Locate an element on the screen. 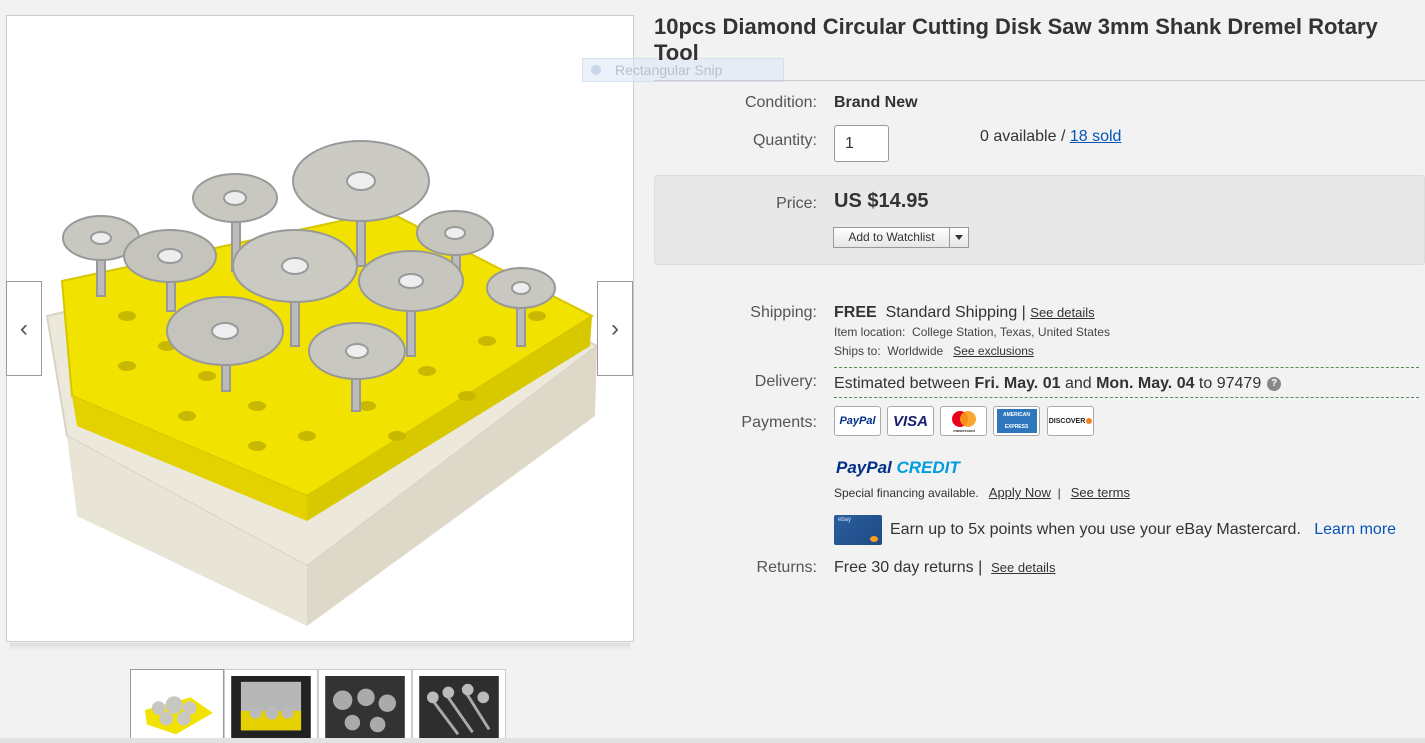 The height and width of the screenshot is (743, 1425). condition-label: Condition: is located at coordinates (780, 102).